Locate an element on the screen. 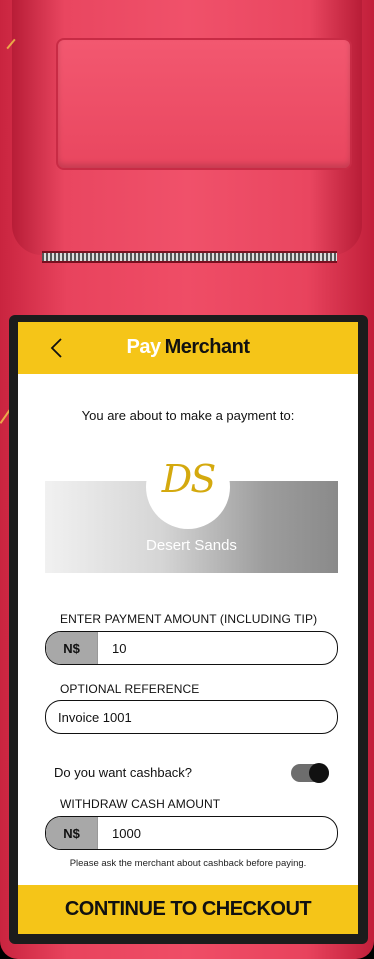  app-header: Pay Merchant is located at coordinates (188, 348).